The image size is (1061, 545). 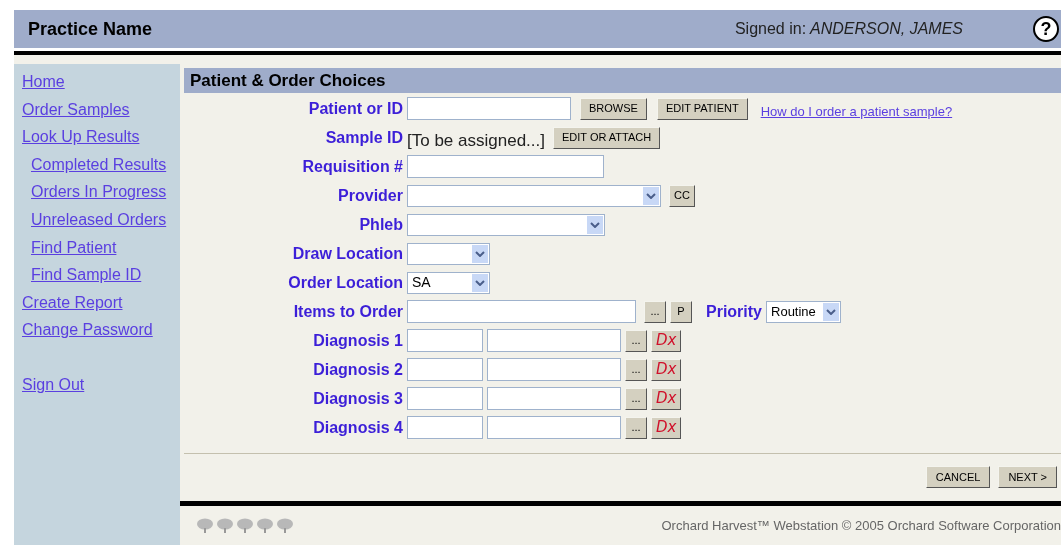 I want to click on section-title: Patient & Order Choices, so click(x=288, y=80).